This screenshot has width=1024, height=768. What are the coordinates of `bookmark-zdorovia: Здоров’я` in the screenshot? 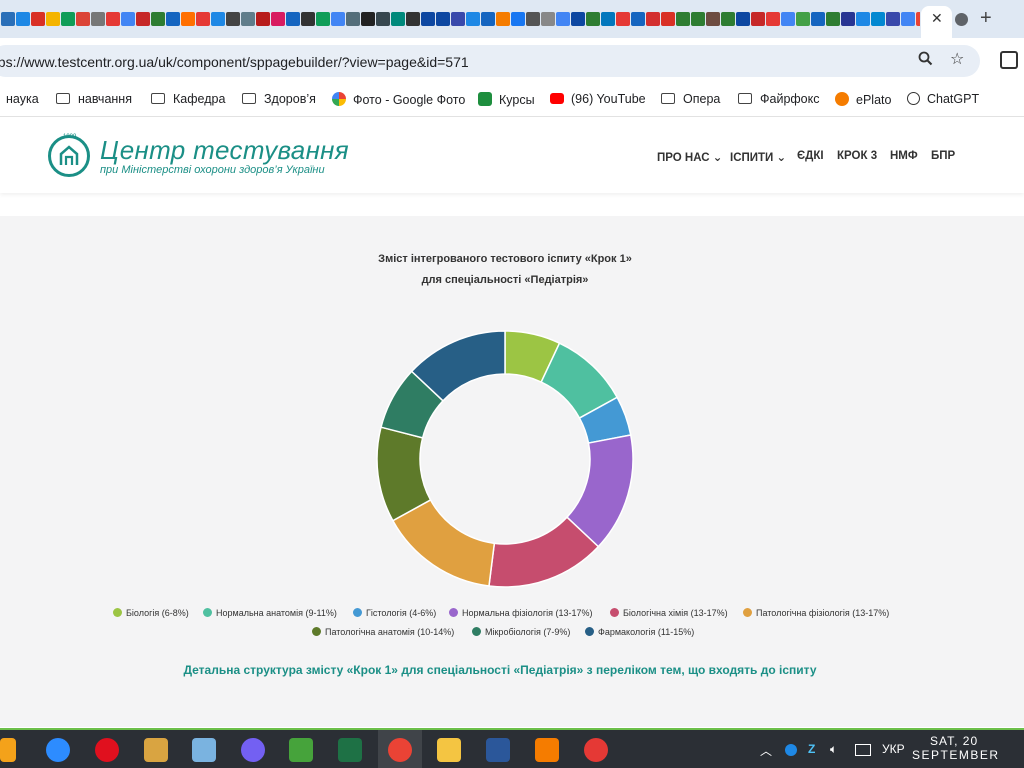 It's located at (279, 99).